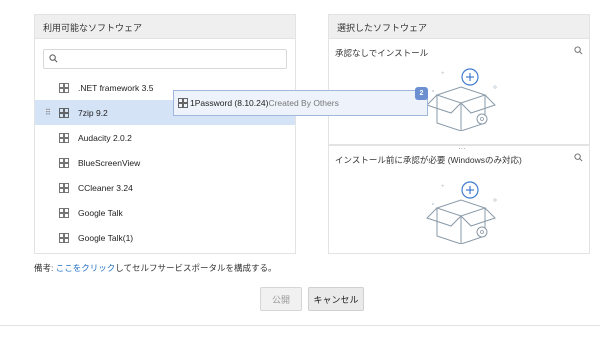 This screenshot has height=339, width=600. What do you see at coordinates (105, 137) in the screenshot?
I see `software-name: Audacity 2.0.2` at bounding box center [105, 137].